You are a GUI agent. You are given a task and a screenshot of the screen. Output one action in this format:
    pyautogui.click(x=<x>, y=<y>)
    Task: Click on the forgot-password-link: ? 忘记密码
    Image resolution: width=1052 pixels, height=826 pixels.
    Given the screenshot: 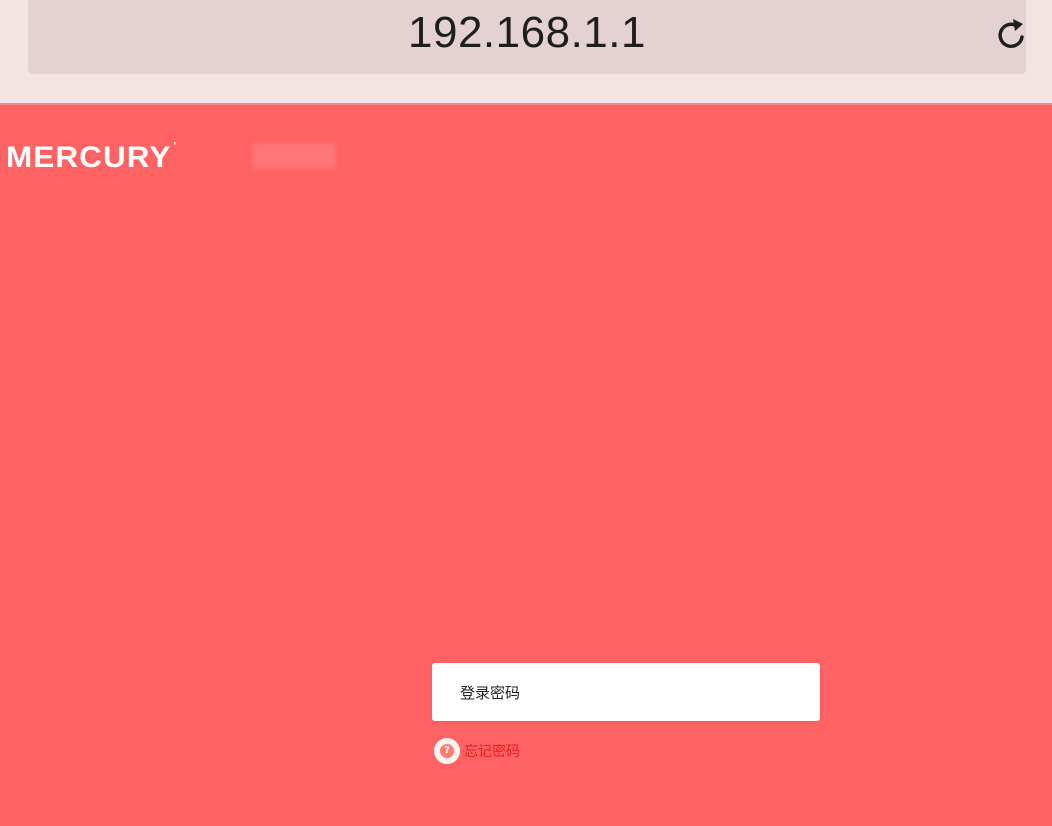 What is the action you would take?
    pyautogui.click(x=477, y=751)
    